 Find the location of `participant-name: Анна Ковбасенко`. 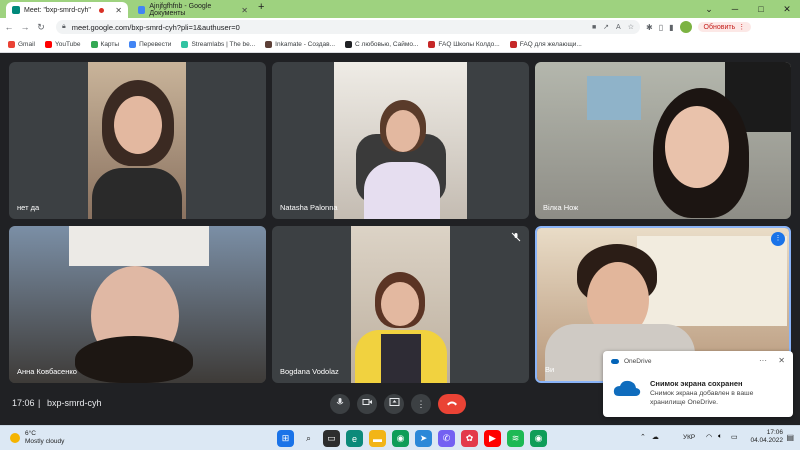

participant-name: Анна Ковбасенко is located at coordinates (47, 371).